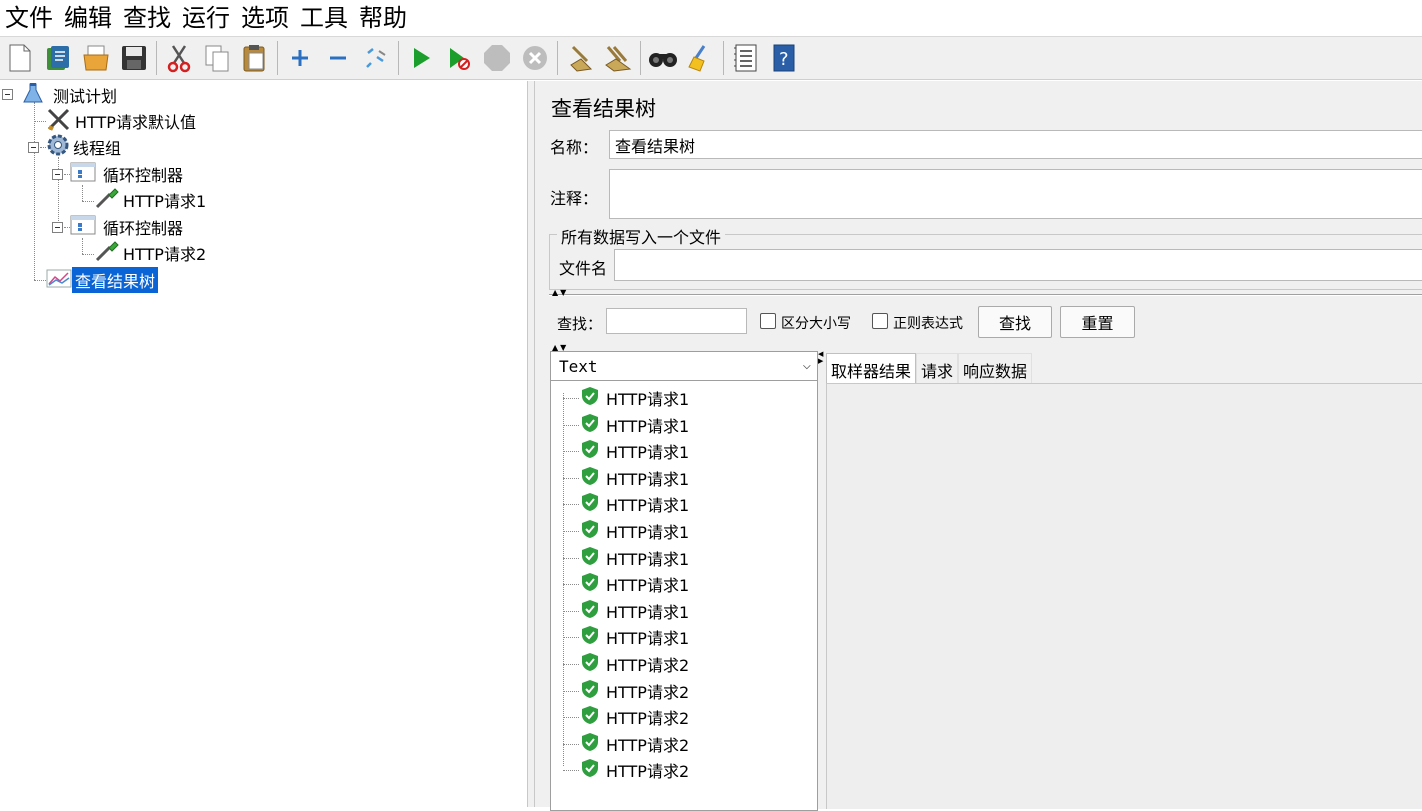 This screenshot has width=1422, height=811. What do you see at coordinates (217, 58) in the screenshot?
I see `copy-icon` at bounding box center [217, 58].